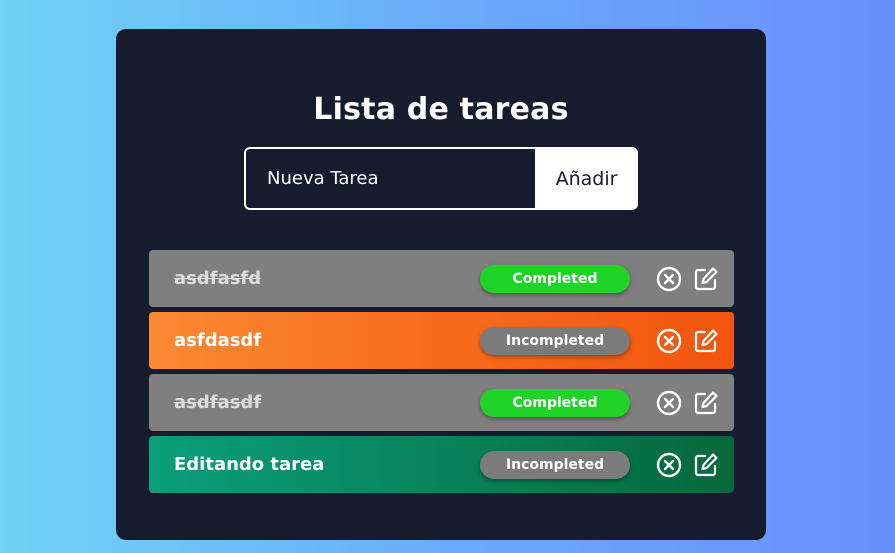  I want to click on add-task-form: Añadir, so click(441, 178).